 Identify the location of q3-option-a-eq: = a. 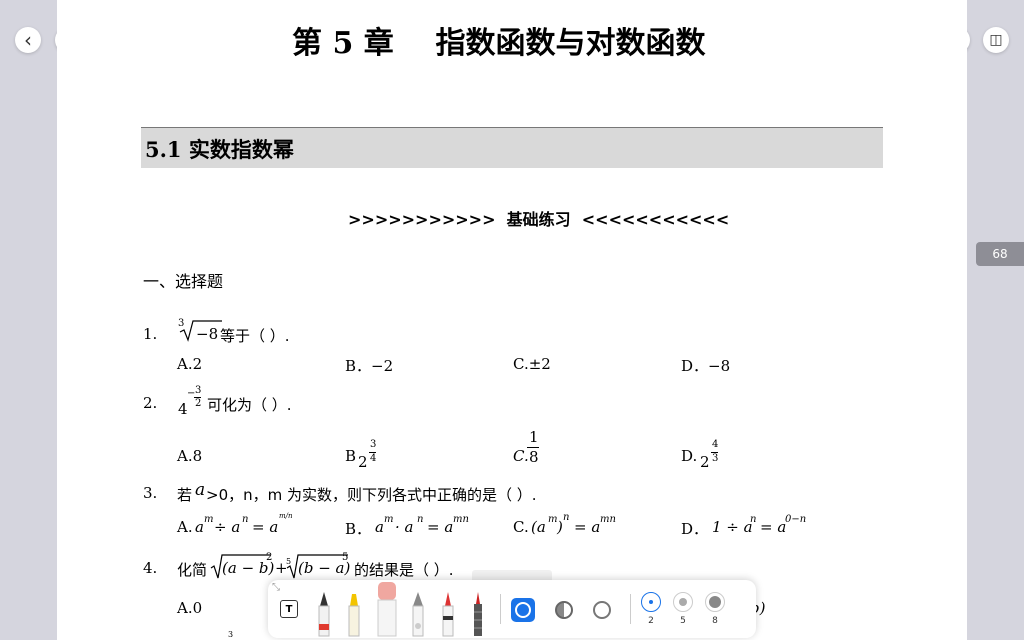
(265, 527).